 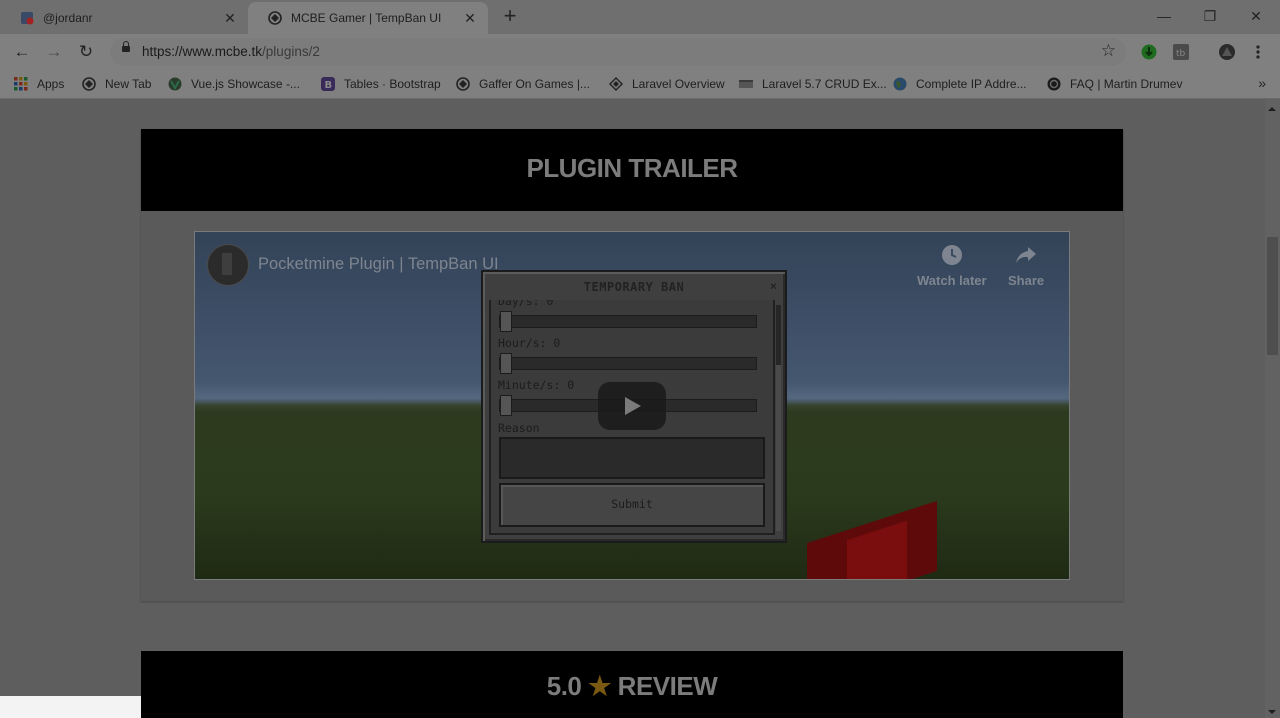 I want to click on review-label: REVIEW, so click(x=667, y=686).